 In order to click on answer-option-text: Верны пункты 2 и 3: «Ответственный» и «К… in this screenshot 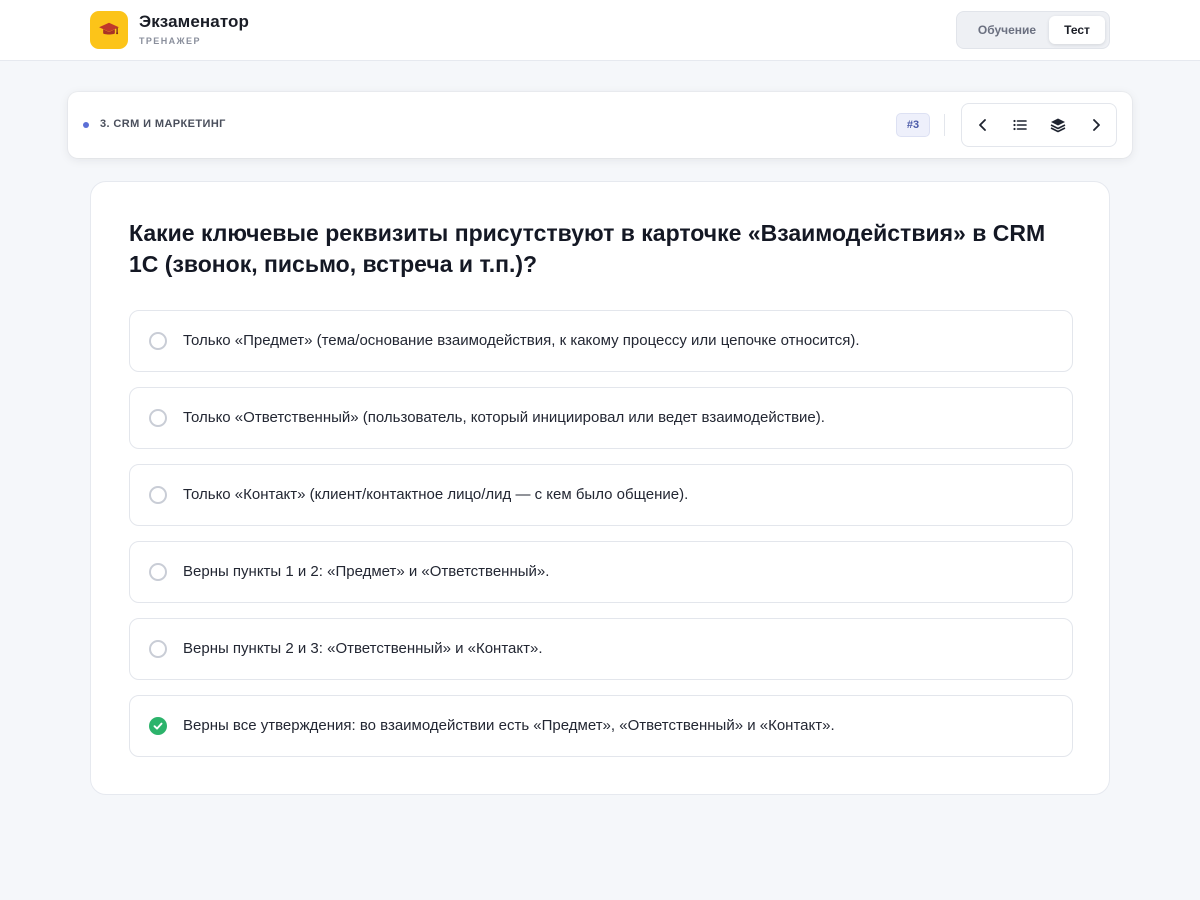, I will do `click(363, 648)`.